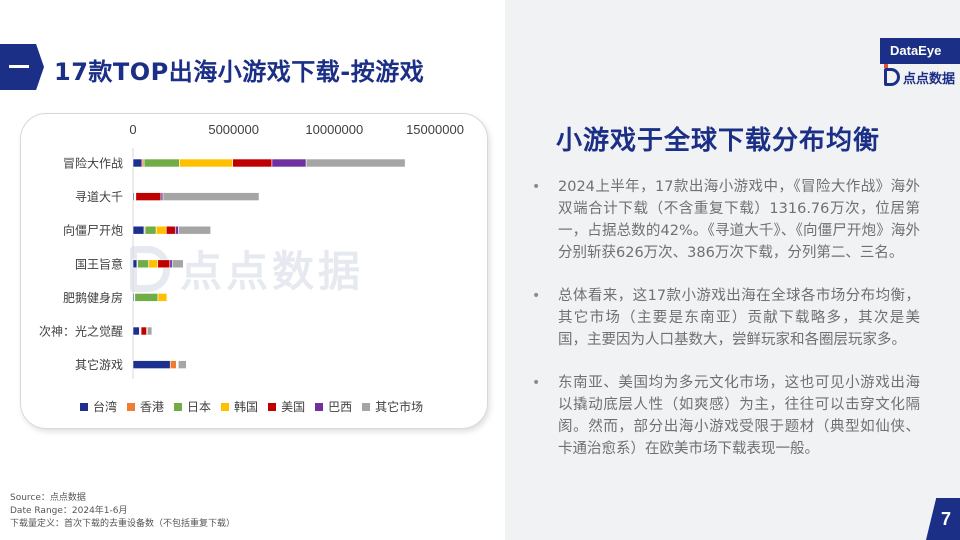 The image size is (960, 540). Describe the element at coordinates (69, 511) in the screenshot. I see `date-range-line: Date Range：2024年1-6月` at that location.